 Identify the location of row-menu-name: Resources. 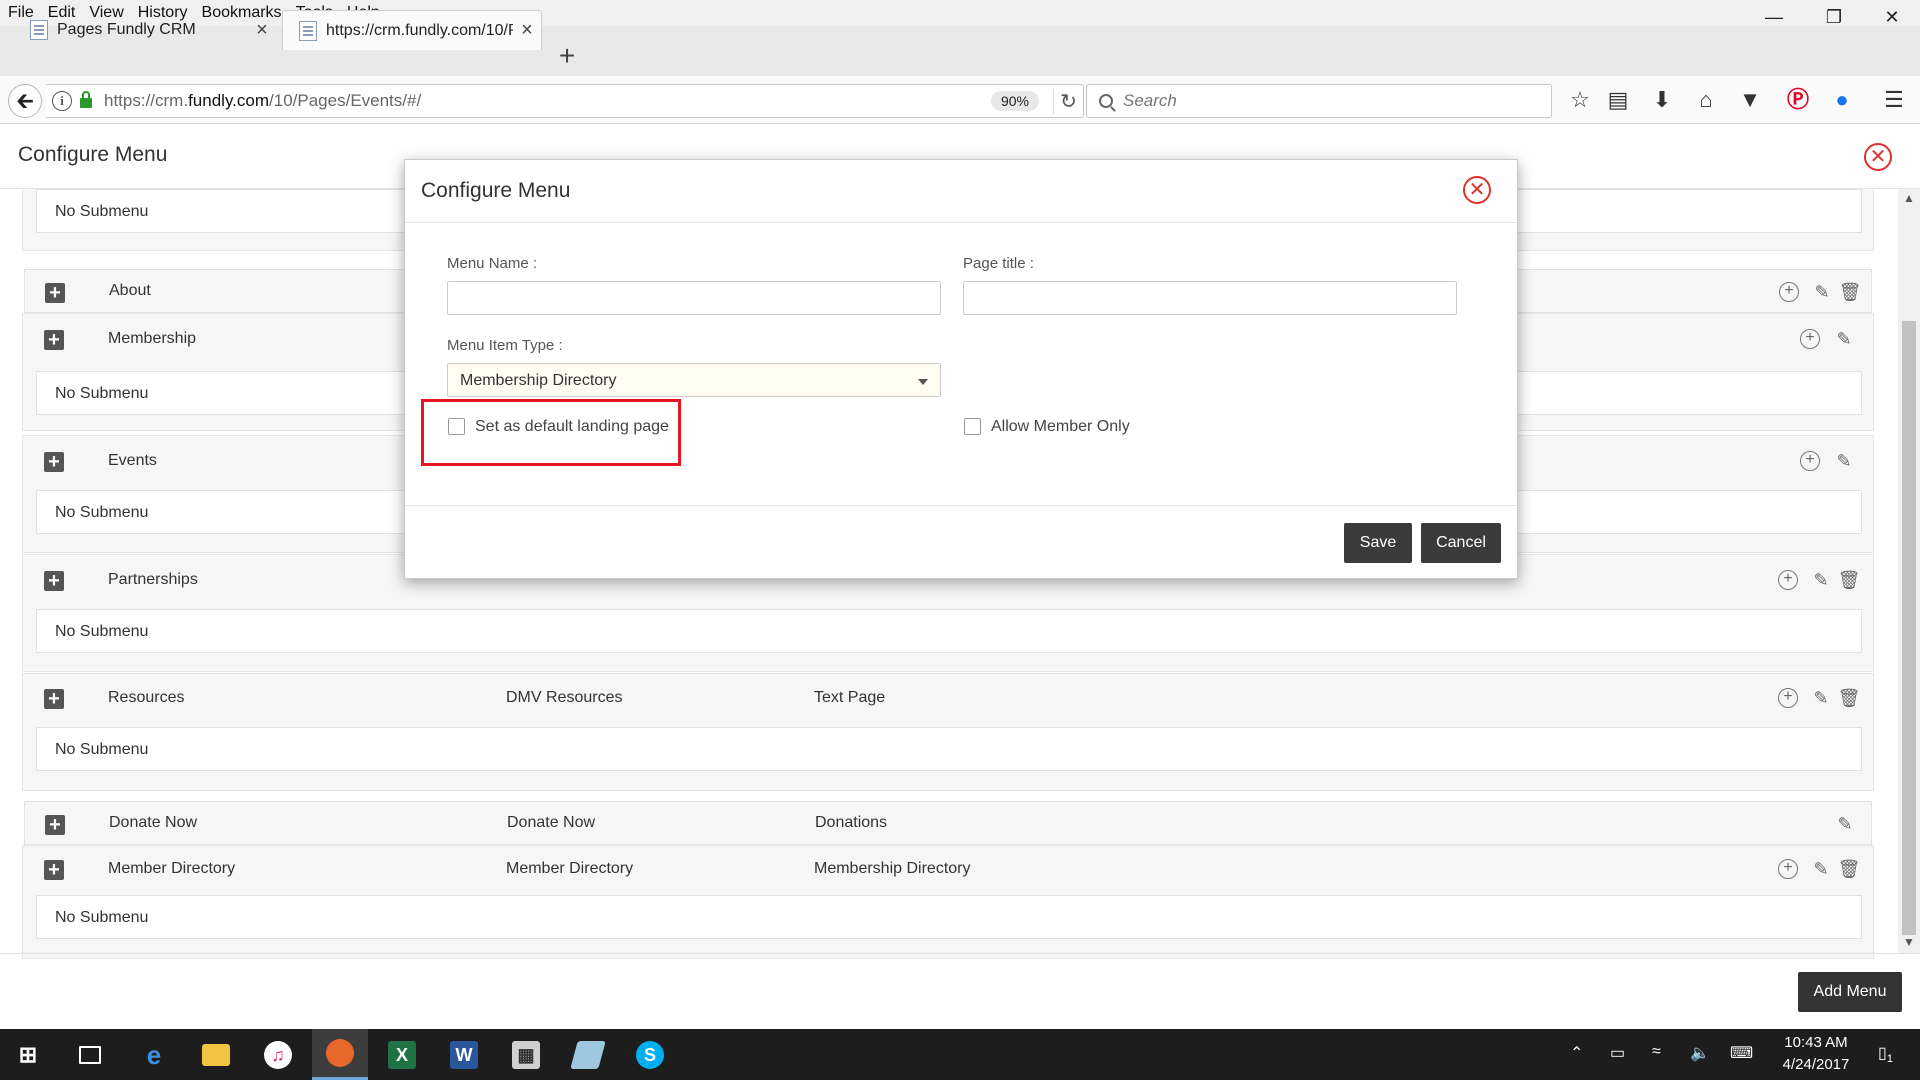
(146, 697).